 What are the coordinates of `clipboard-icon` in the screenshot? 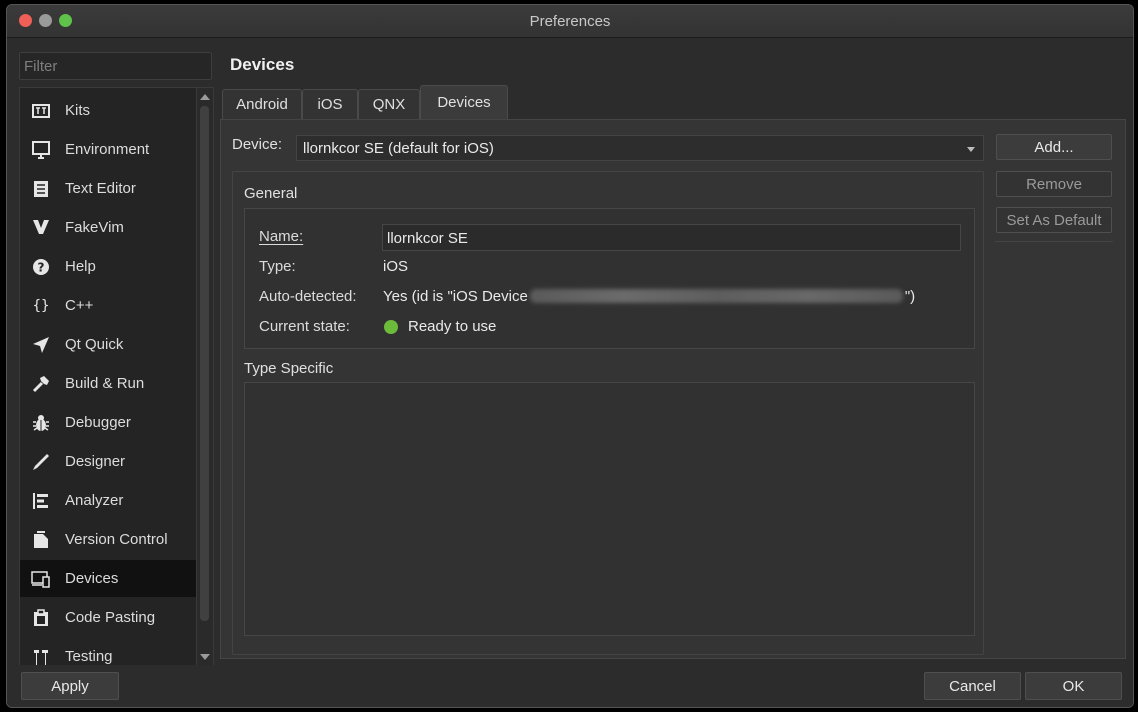 It's located at (41, 618).